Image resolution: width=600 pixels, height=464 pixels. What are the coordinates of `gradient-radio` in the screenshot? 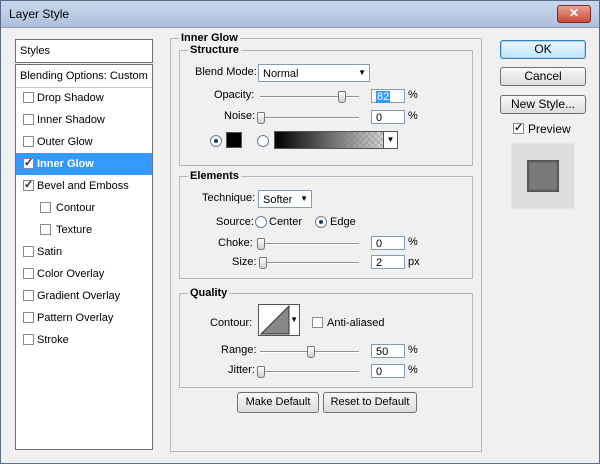 It's located at (263, 141).